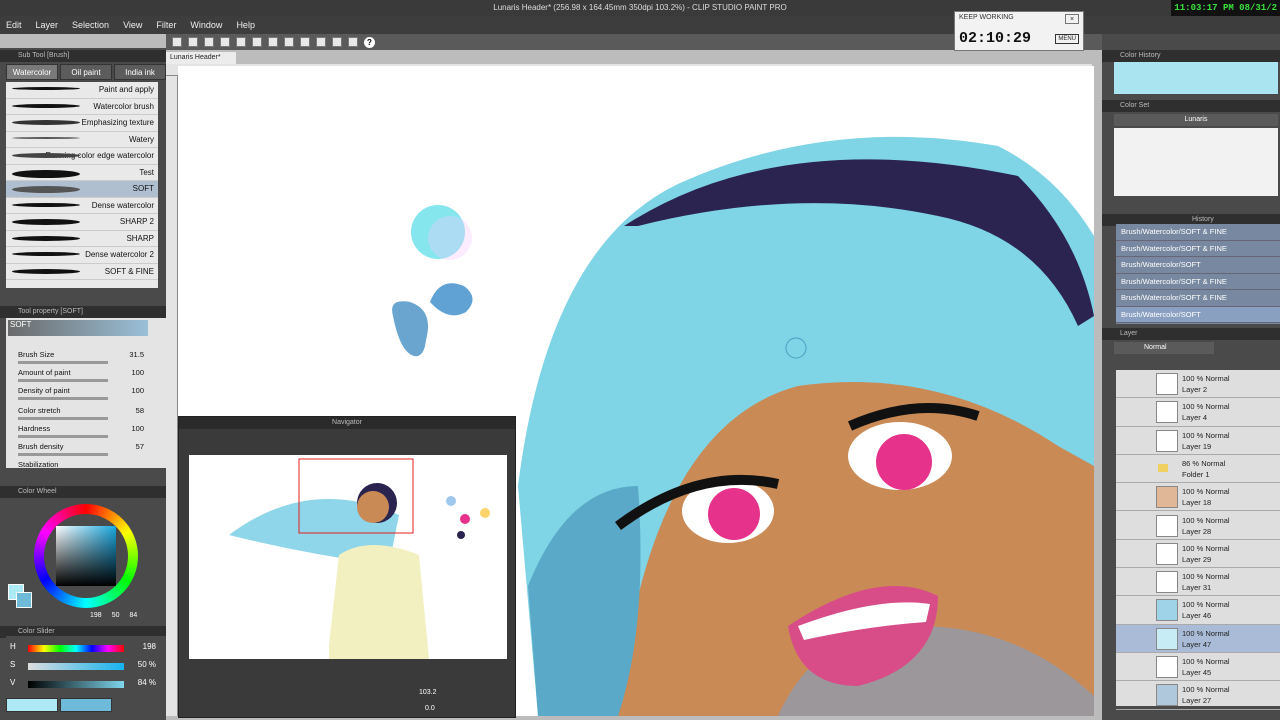  Describe the element at coordinates (88, 377) in the screenshot. I see `property-amount-of-paint: Amount of paint 100` at that location.